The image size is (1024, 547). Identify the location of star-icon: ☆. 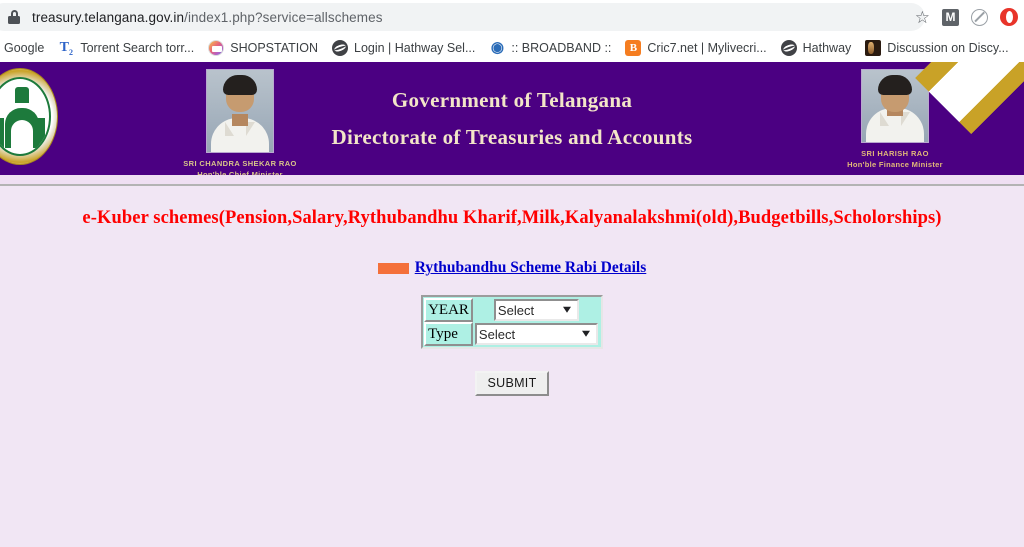
(922, 17).